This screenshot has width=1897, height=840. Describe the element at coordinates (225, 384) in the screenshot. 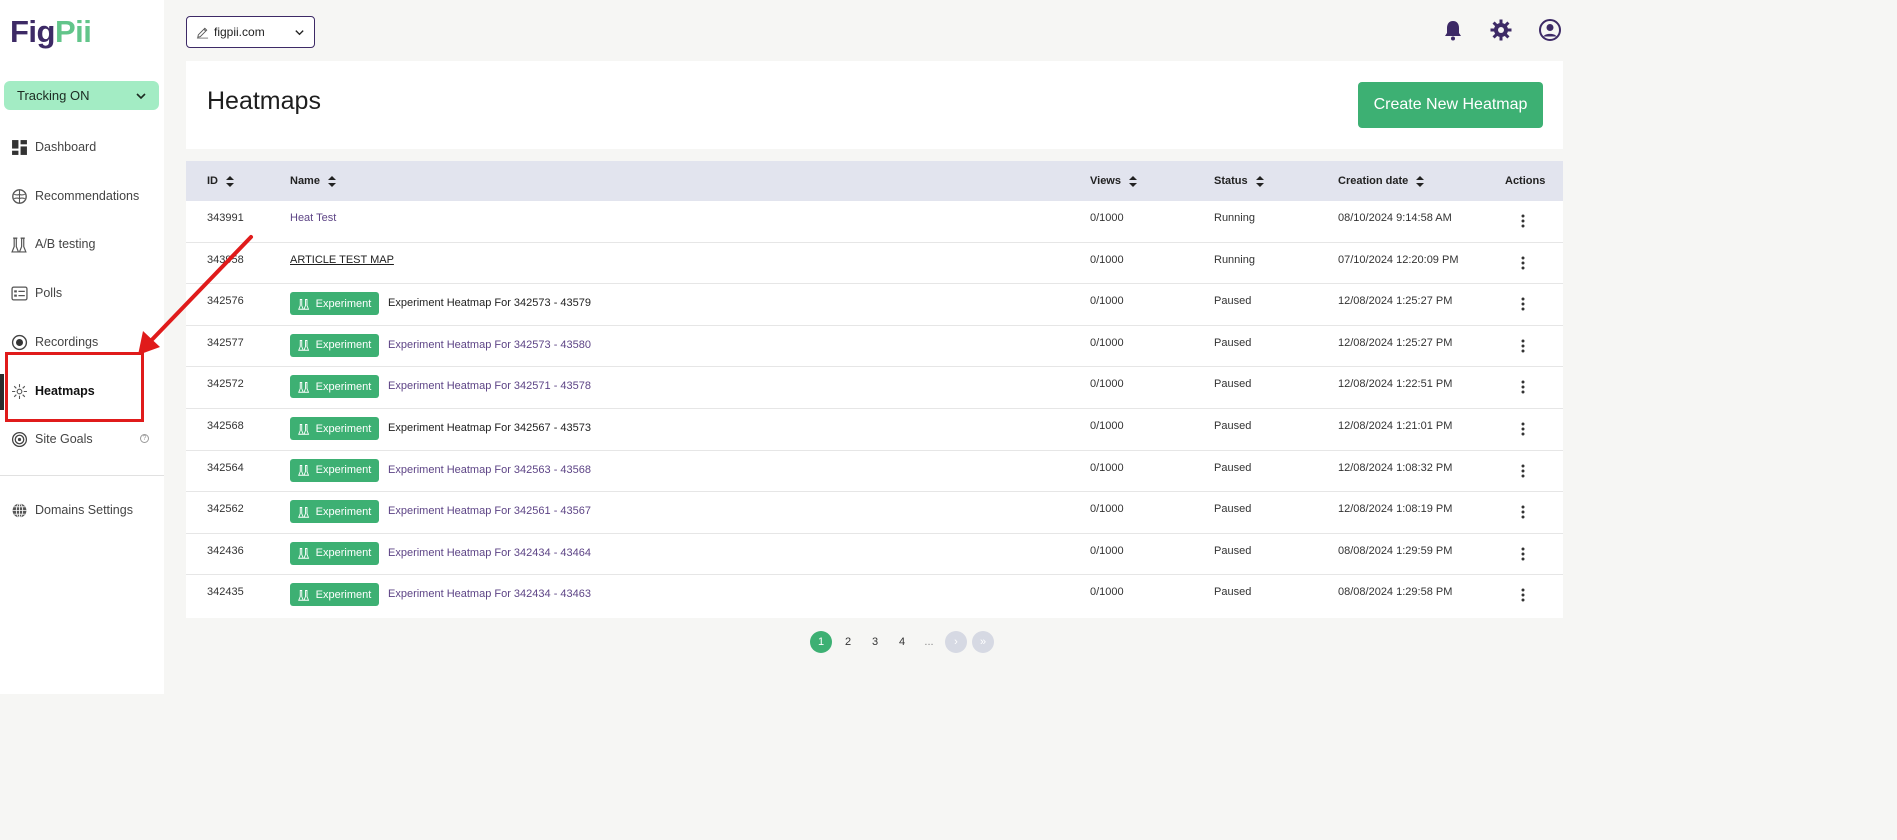

I see `row-id: 342572` at that location.